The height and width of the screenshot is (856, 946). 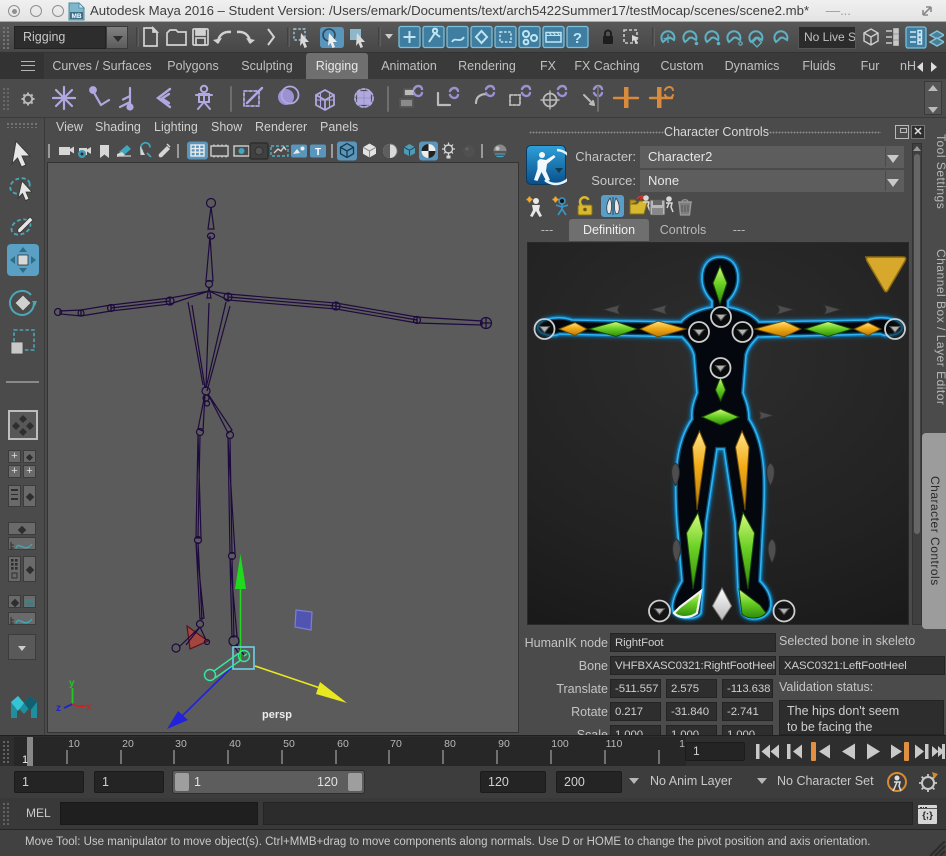 What do you see at coordinates (277, 715) in the screenshot?
I see `svg-text: persp` at bounding box center [277, 715].